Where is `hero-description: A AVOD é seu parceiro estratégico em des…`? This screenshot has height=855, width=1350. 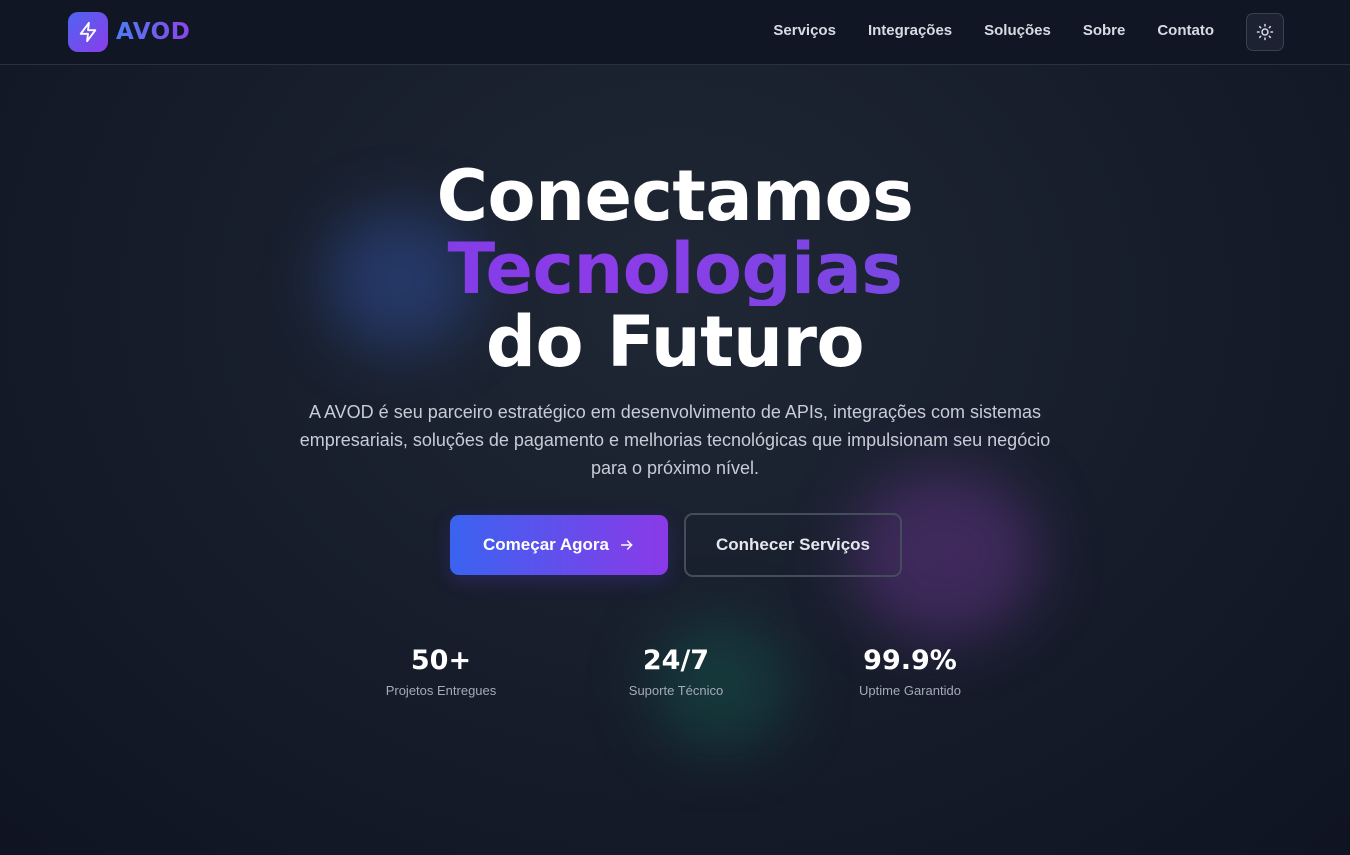
hero-description: A AVOD é seu parceiro estratégico em des… is located at coordinates (675, 440).